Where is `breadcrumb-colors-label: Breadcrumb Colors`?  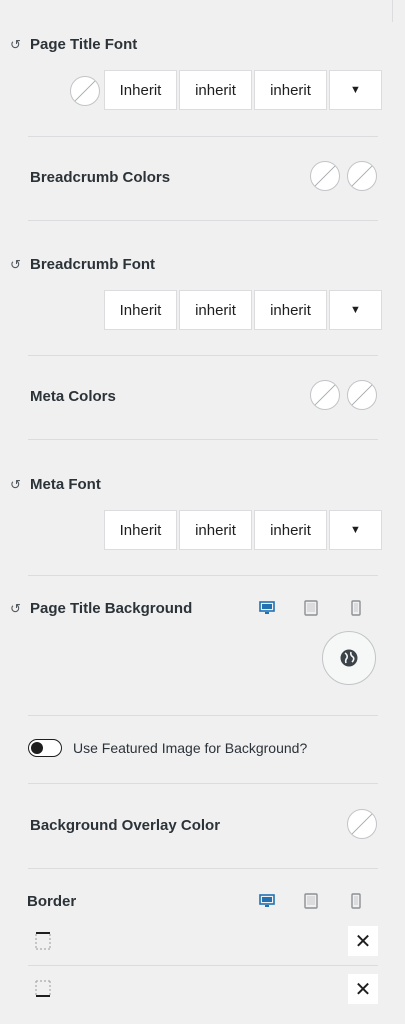 breadcrumb-colors-label: Breadcrumb Colors is located at coordinates (100, 177).